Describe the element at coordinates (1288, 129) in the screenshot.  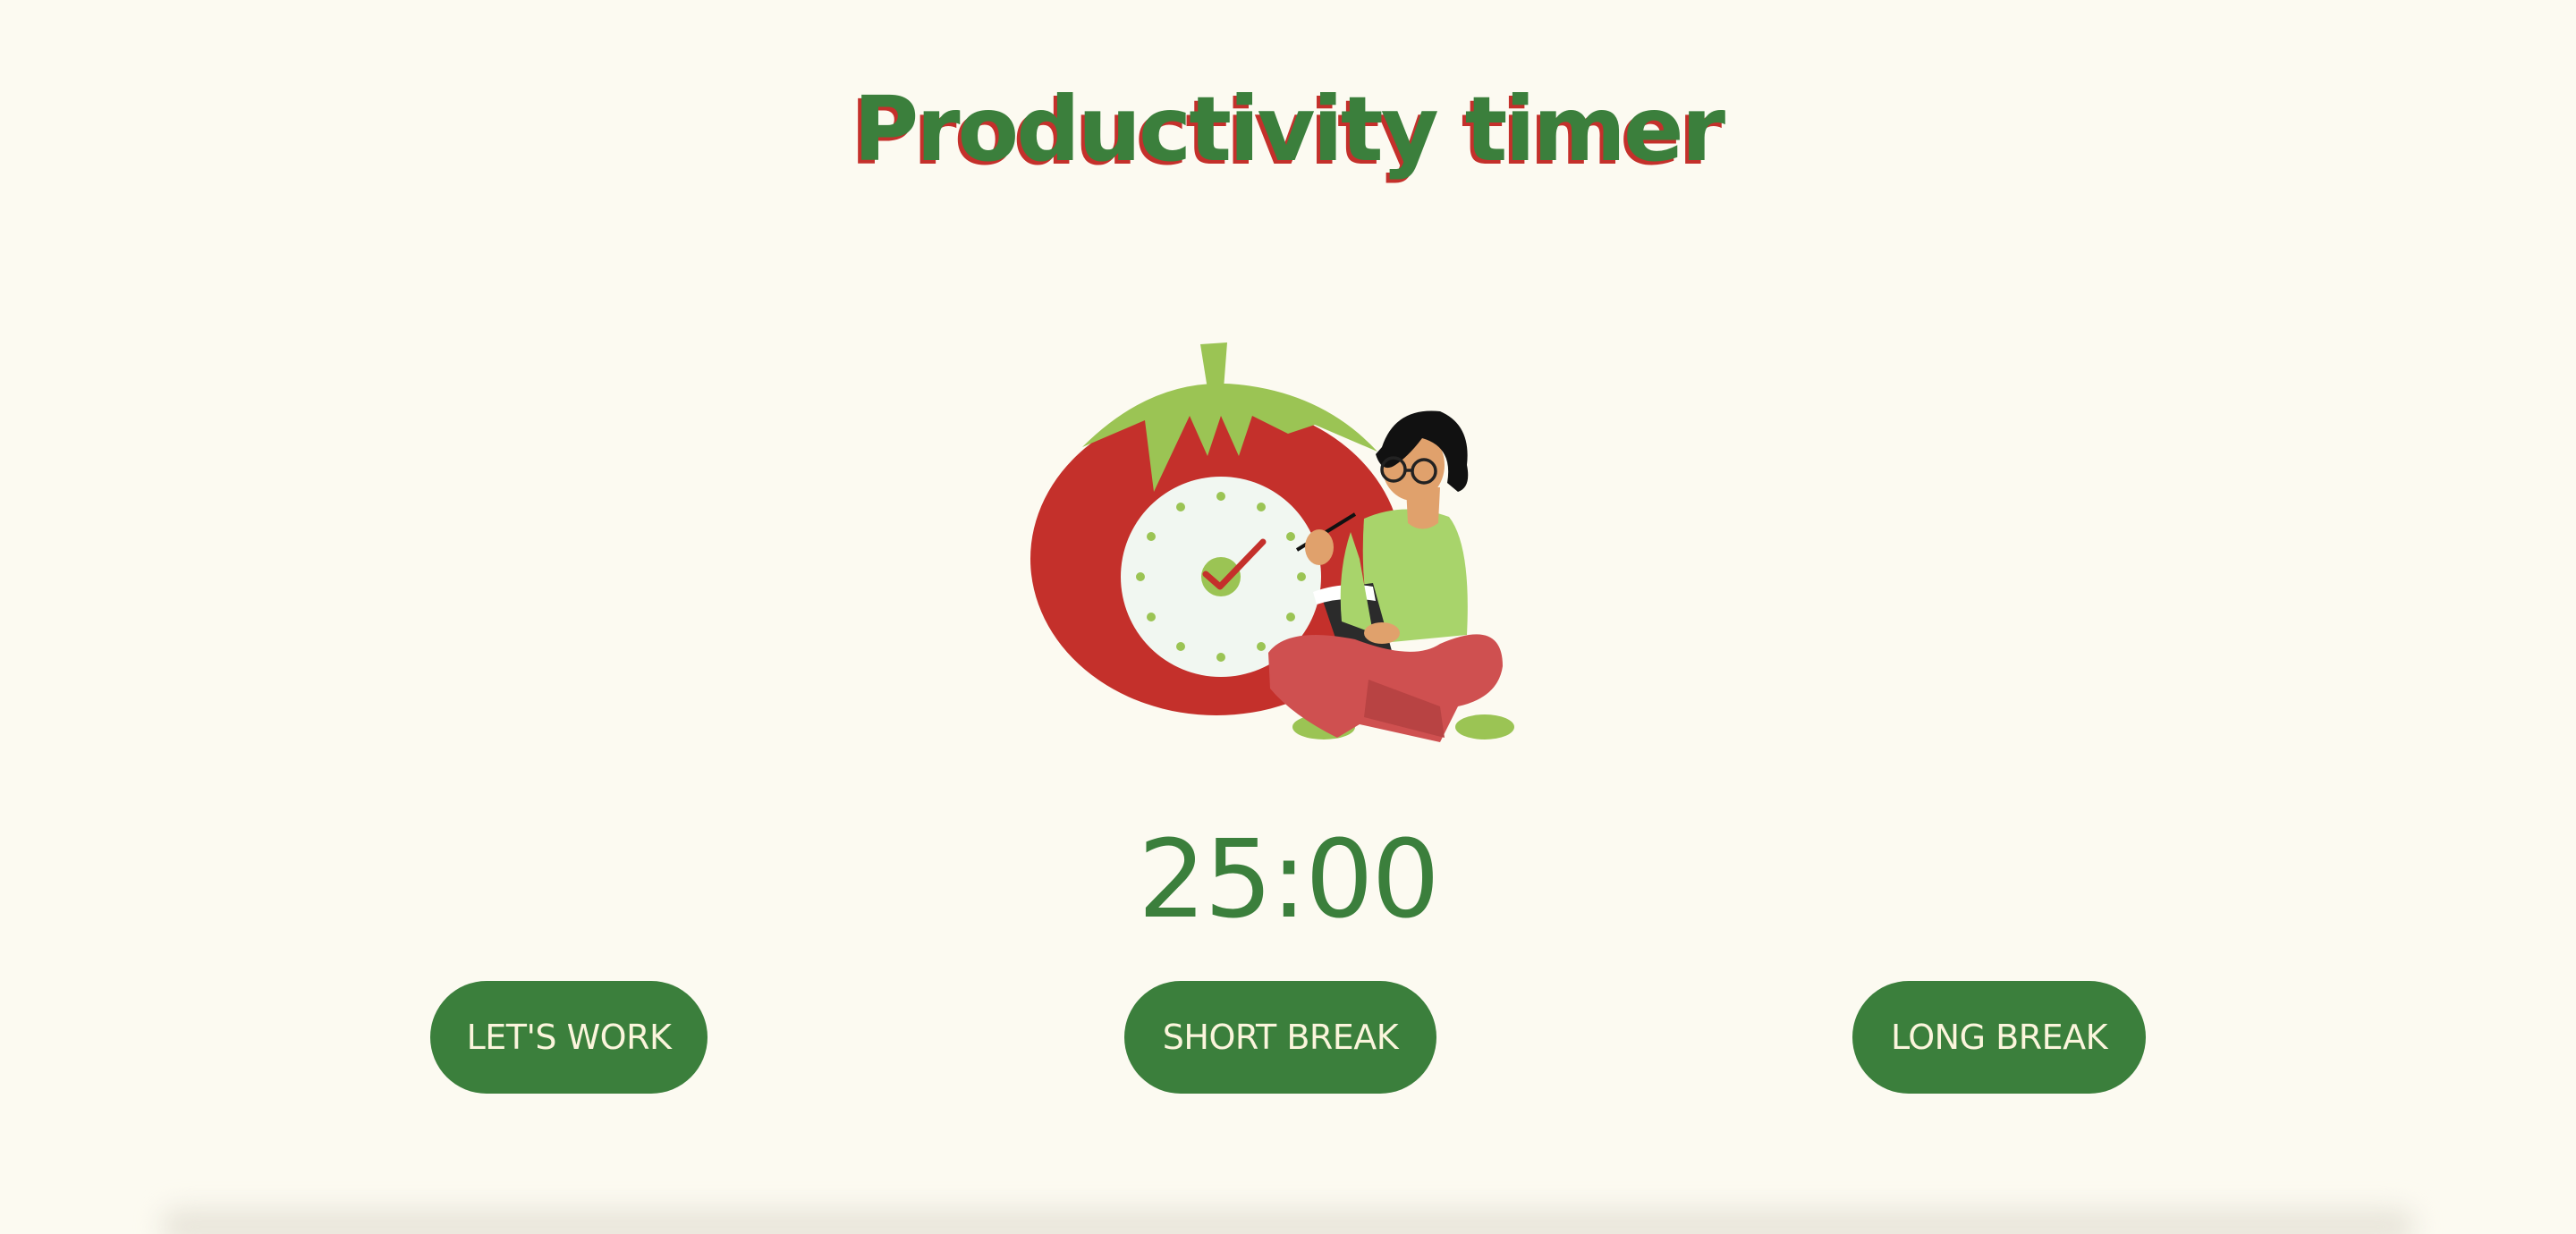
I see `page-title: Productivity timer` at that location.